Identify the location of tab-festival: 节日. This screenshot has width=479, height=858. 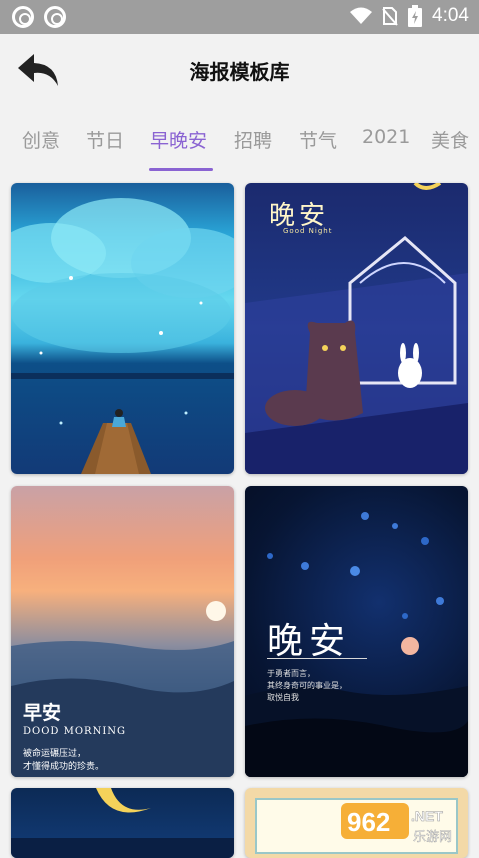
(105, 139).